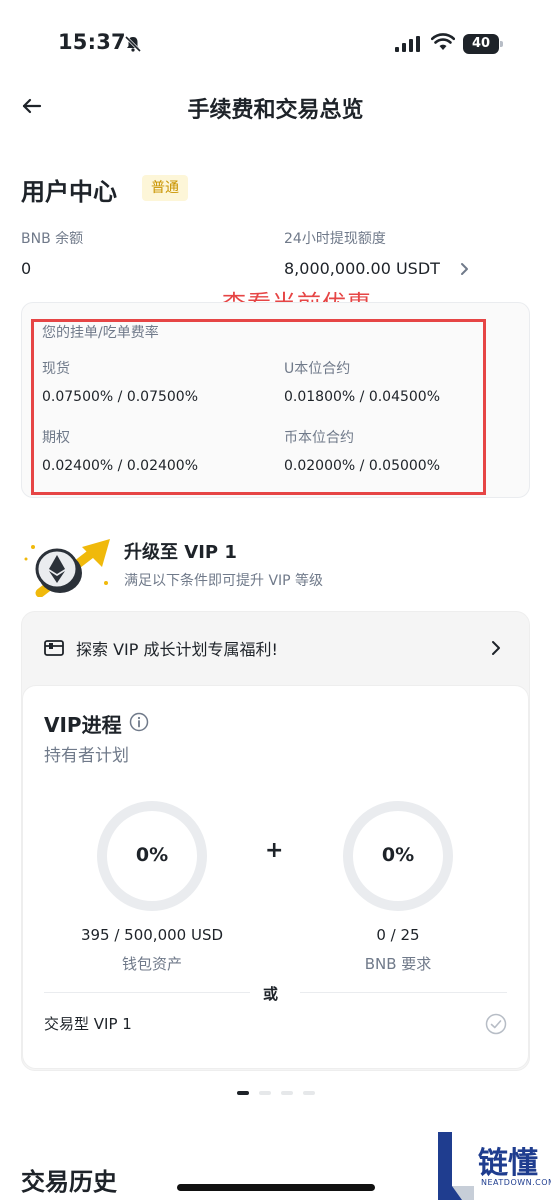 This screenshot has width=551, height=1200. What do you see at coordinates (147, 992) in the screenshot?
I see `divider-left` at bounding box center [147, 992].